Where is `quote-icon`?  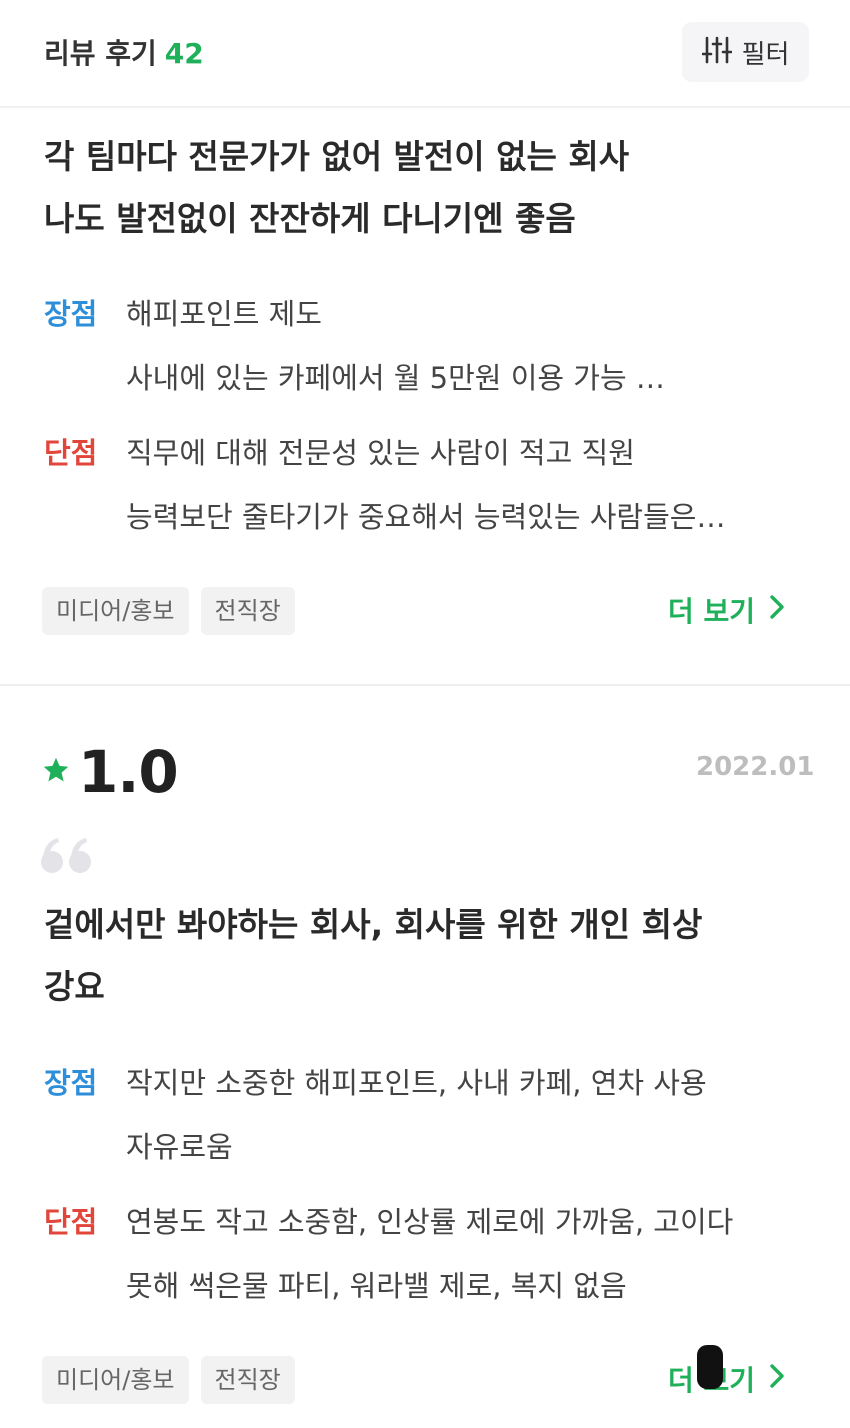
quote-icon is located at coordinates (67, 858).